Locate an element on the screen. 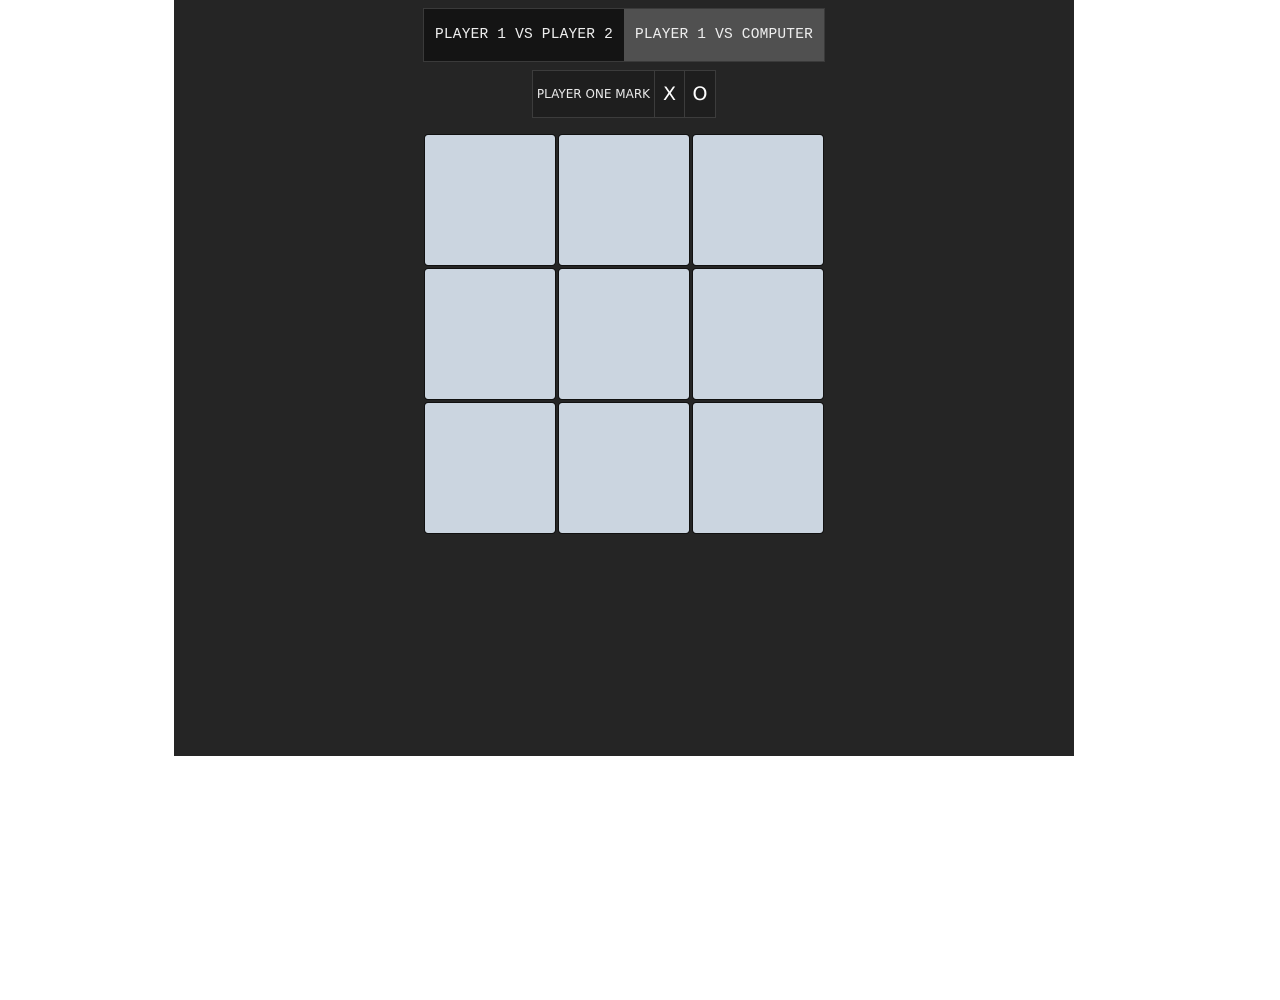 The image size is (1280, 1000). player-mark-selector: PLAYER ONE MARK X O is located at coordinates (624, 94).